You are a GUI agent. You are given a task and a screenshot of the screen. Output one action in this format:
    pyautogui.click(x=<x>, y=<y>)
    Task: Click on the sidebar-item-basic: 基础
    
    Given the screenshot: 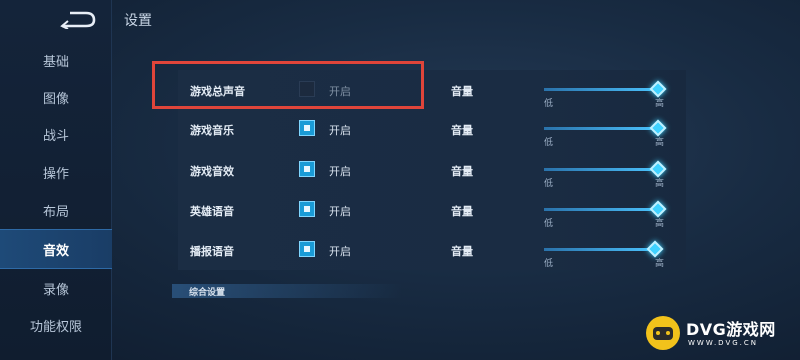 What is the action you would take?
    pyautogui.click(x=56, y=60)
    